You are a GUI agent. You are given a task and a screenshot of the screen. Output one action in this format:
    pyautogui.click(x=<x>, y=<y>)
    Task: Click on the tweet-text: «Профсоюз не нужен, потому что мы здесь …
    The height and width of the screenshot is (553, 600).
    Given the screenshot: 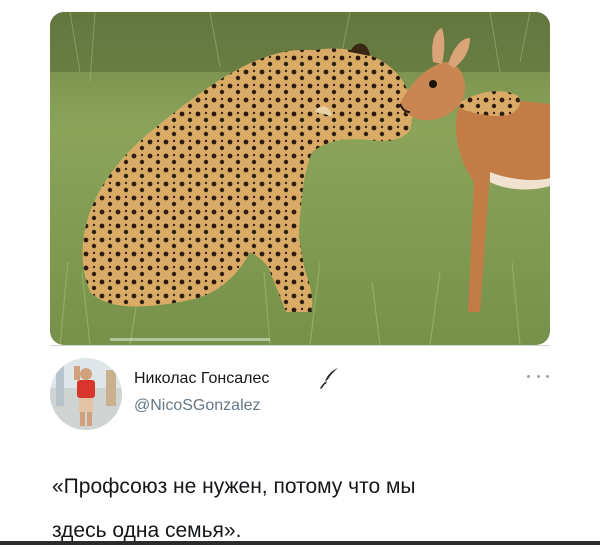 What is the action you would take?
    pyautogui.click(x=302, y=509)
    